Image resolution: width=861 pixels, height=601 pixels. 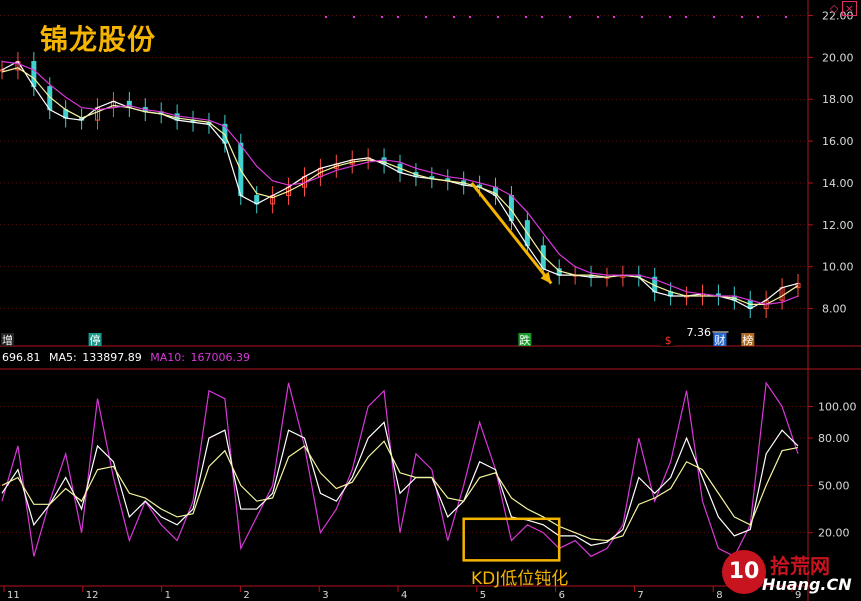 I want to click on x-tick-label: 1, so click(x=168, y=595).